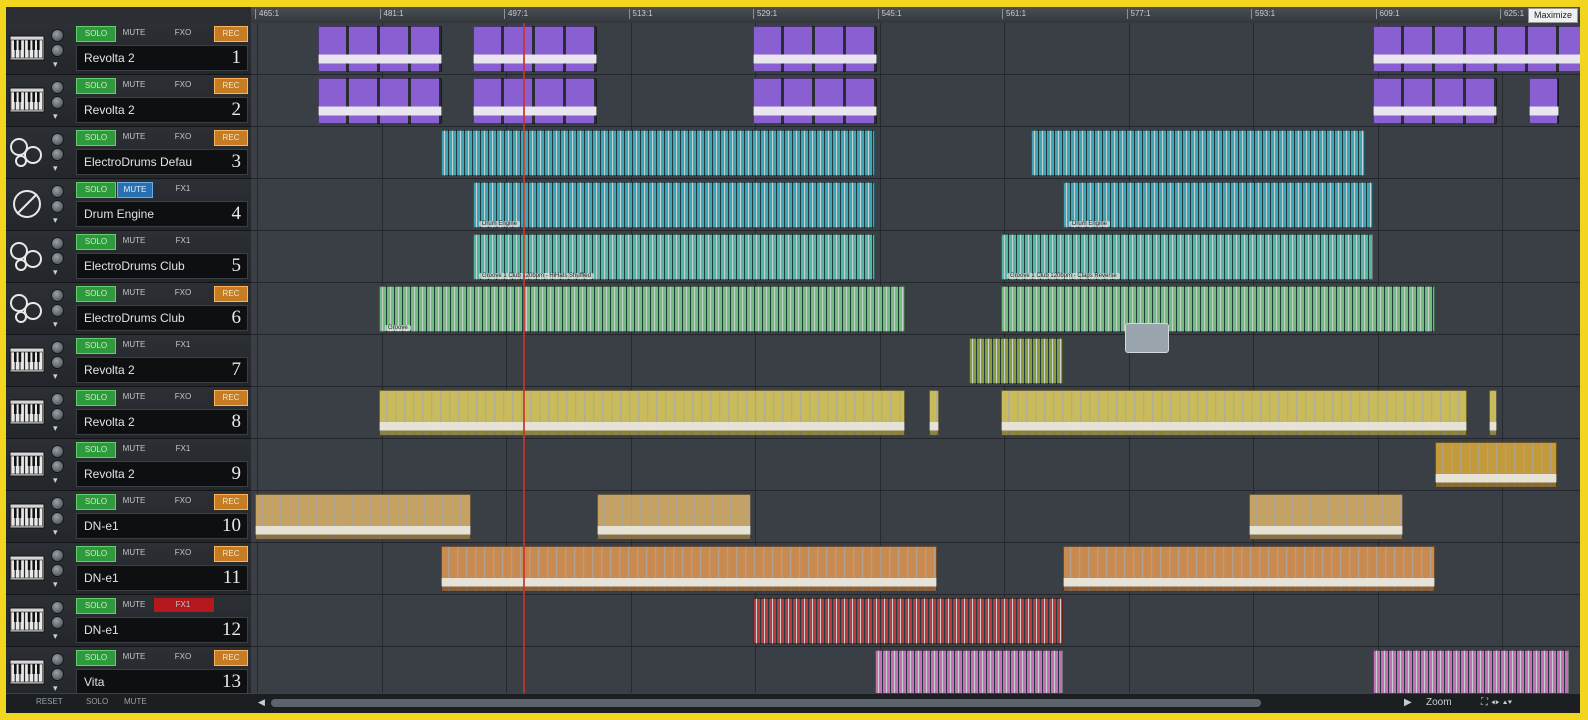 This screenshot has height=720, width=1588. I want to click on track-header: ▾ SOLO MUTE FX1 DN-e1 12, so click(128, 621).